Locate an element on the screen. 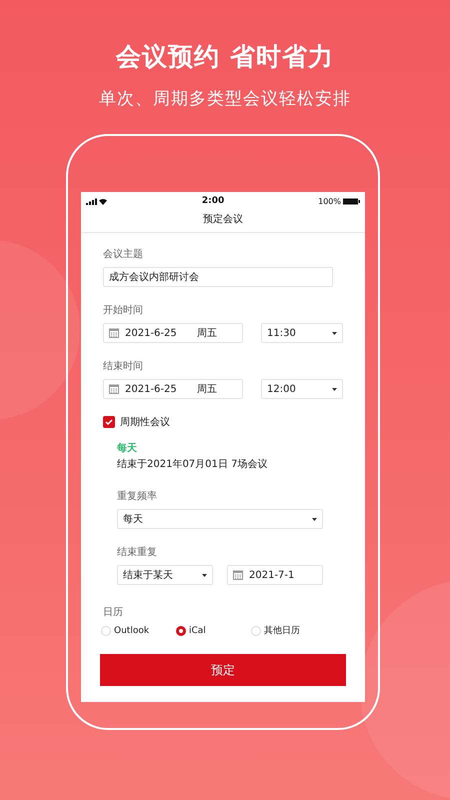  frequency-select: 每天 is located at coordinates (220, 519).